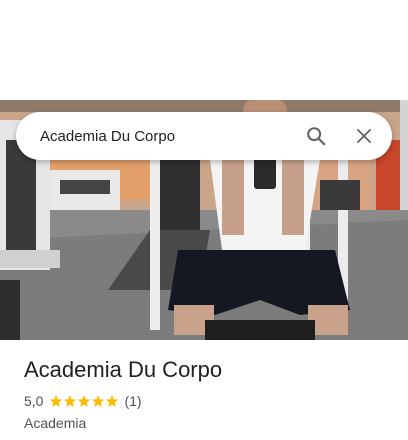 The height and width of the screenshot is (440, 408). Describe the element at coordinates (208, 401) in the screenshot. I see `rating-row: 5,0 (1)` at that location.